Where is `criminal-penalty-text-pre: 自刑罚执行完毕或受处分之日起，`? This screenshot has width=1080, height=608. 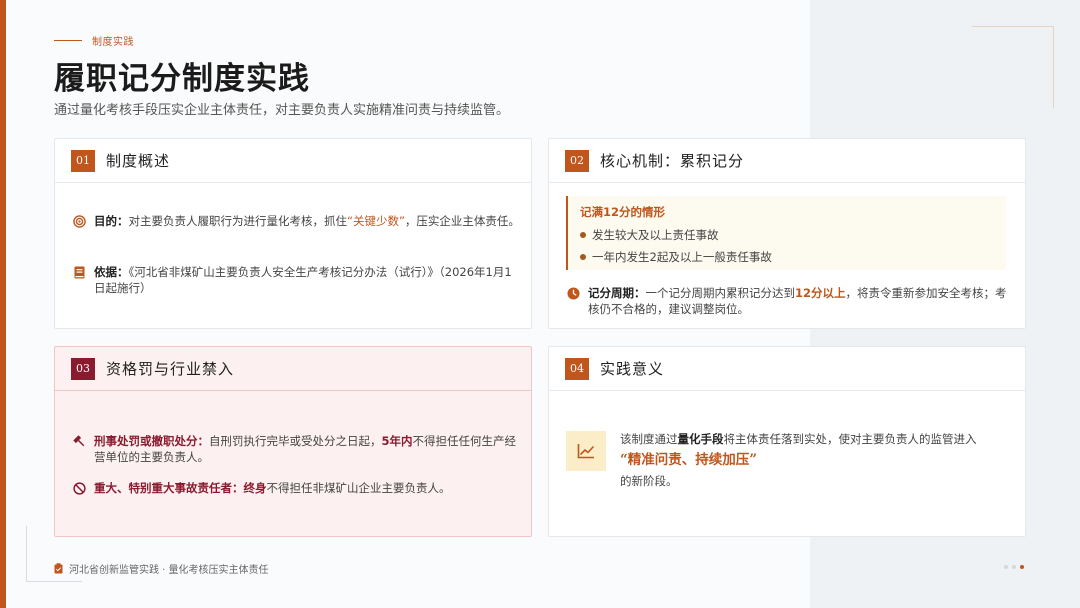
criminal-penalty-text-pre: 自刑罚执行完毕或受处分之日起， is located at coordinates (295, 441).